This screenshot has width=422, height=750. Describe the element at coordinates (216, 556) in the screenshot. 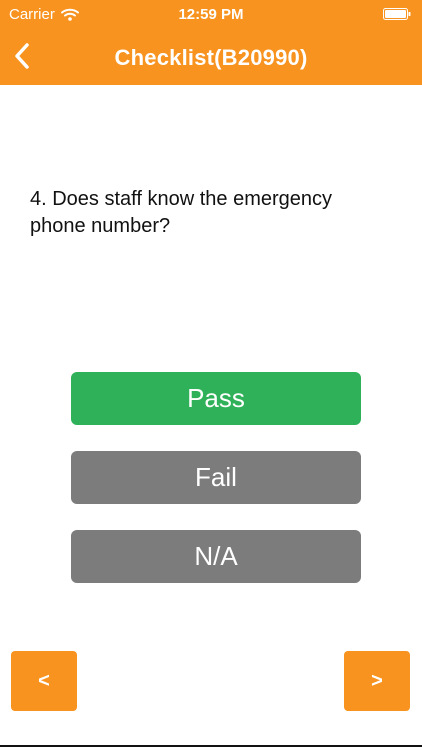

I see `na-button: N/A` at that location.